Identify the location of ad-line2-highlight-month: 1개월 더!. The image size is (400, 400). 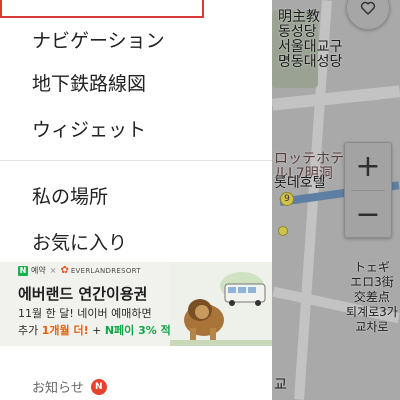
(65, 330).